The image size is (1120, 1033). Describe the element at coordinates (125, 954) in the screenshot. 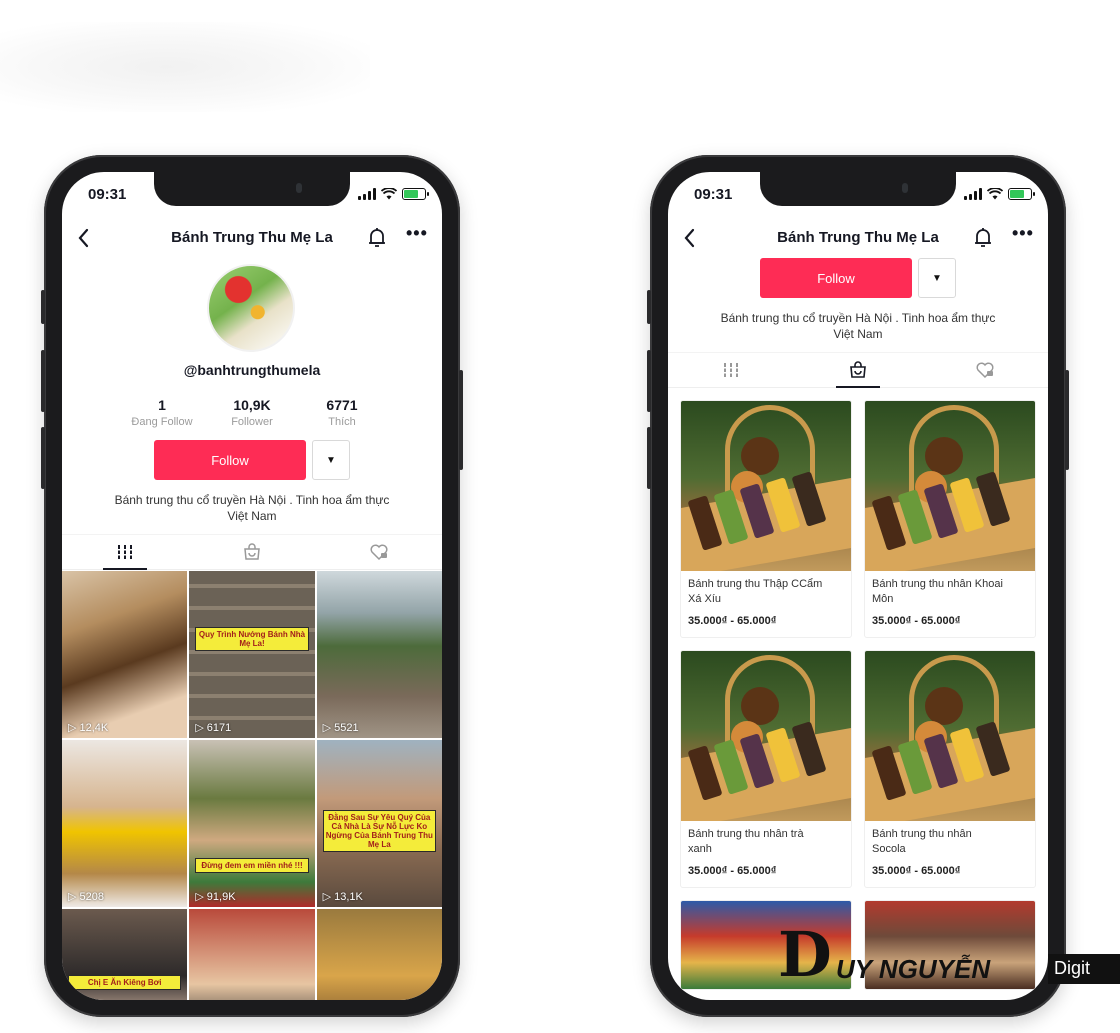

I see `video-thumbnail: Chị E Ăn Kiêng Bơi` at that location.